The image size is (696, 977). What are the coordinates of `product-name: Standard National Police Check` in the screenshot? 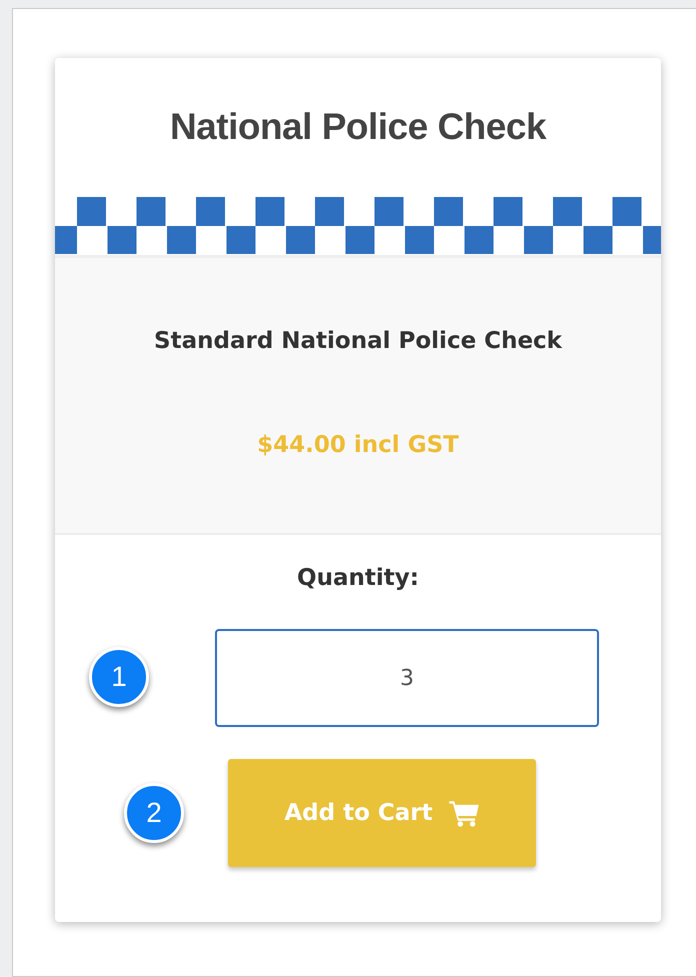 It's located at (358, 341).